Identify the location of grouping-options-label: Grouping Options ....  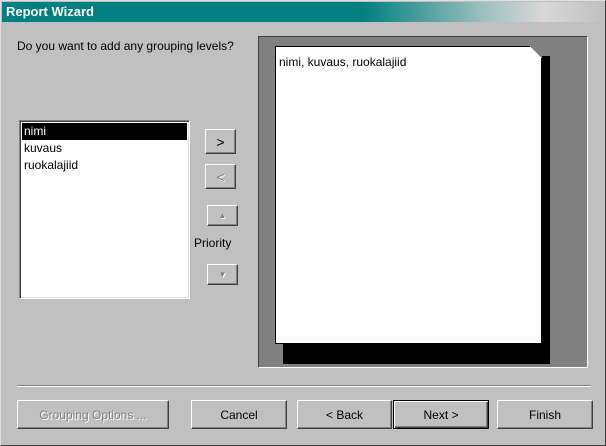
(93, 414).